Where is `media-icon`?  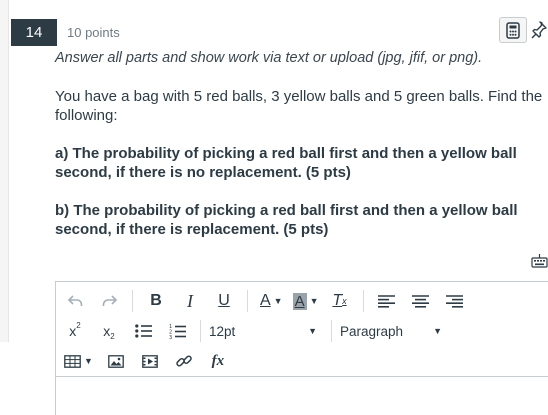 media-icon is located at coordinates (150, 361).